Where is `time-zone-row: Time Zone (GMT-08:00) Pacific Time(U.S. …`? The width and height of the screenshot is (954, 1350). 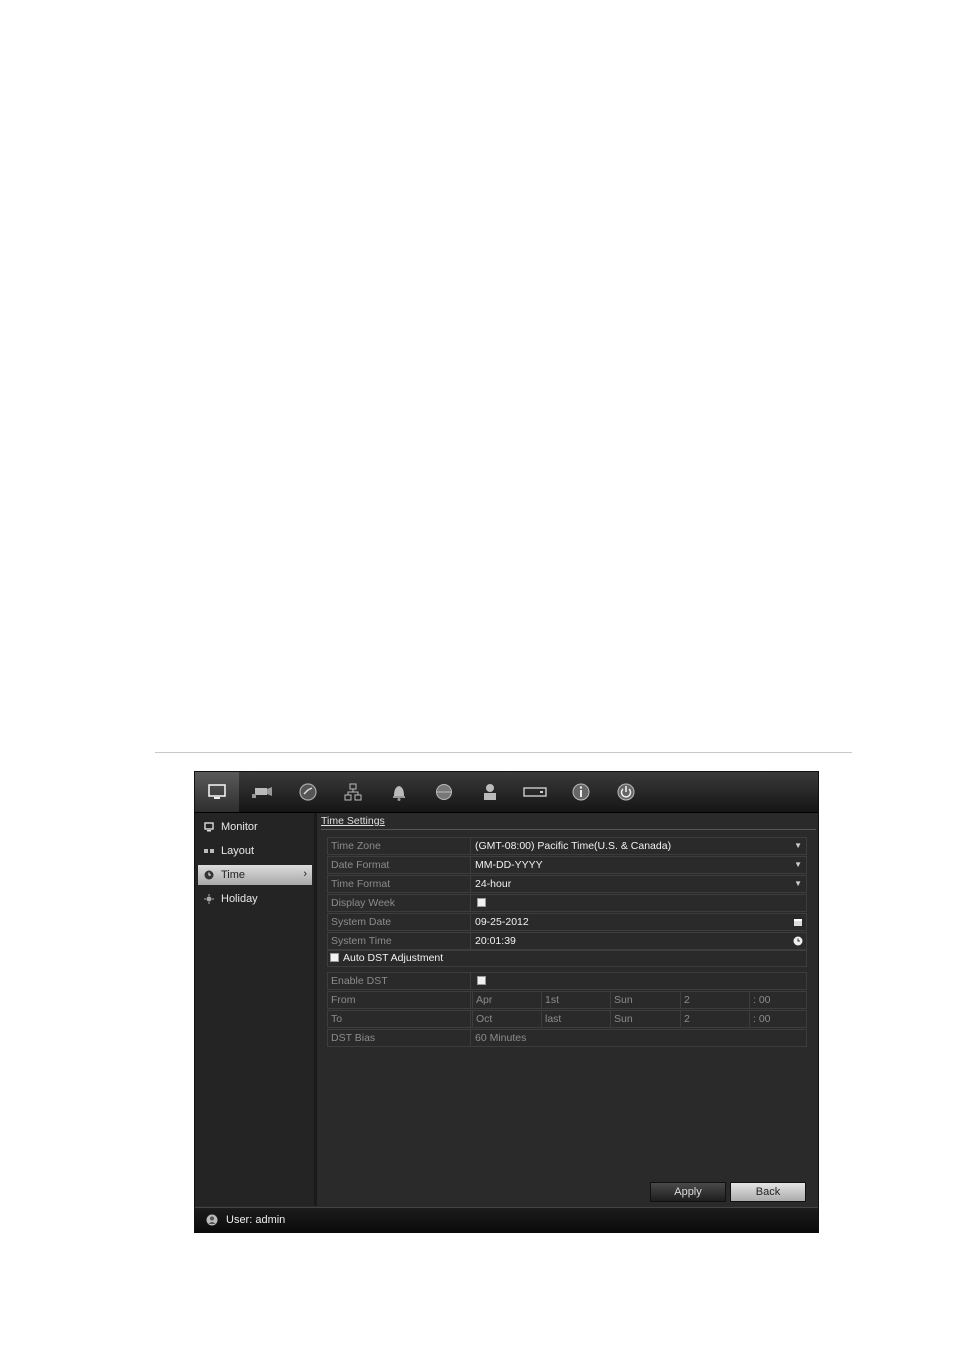
time-zone-row: Time Zone (GMT-08:00) Pacific Time(U.S. … is located at coordinates (567, 846).